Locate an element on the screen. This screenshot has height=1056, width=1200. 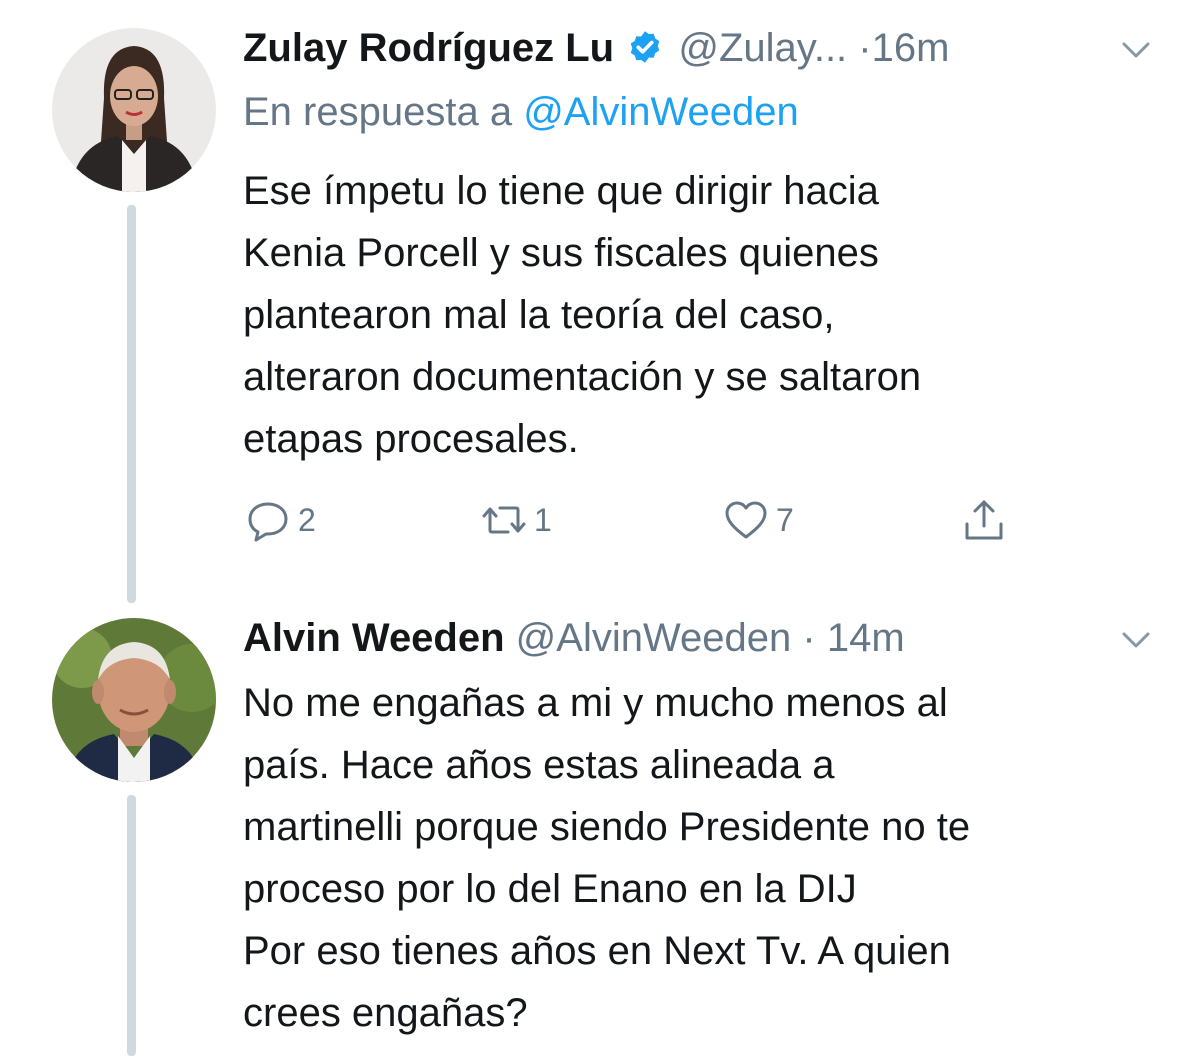
tweet-time: 14m is located at coordinates (866, 638).